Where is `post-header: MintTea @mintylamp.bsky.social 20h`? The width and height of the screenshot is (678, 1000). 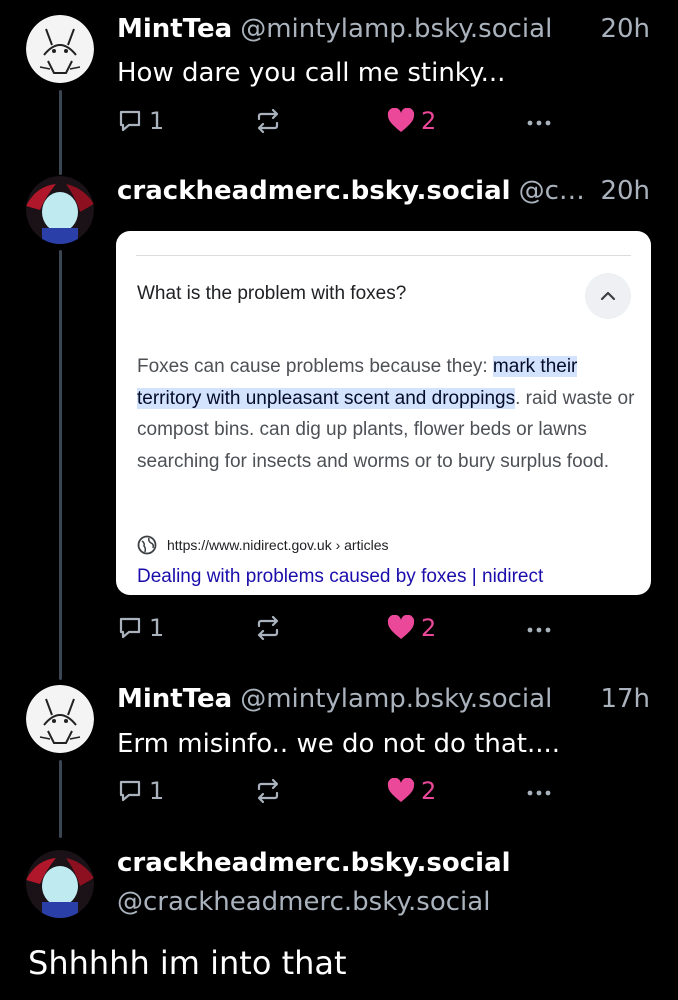 post-header: MintTea @mintylamp.bsky.social 20h is located at coordinates (383, 29).